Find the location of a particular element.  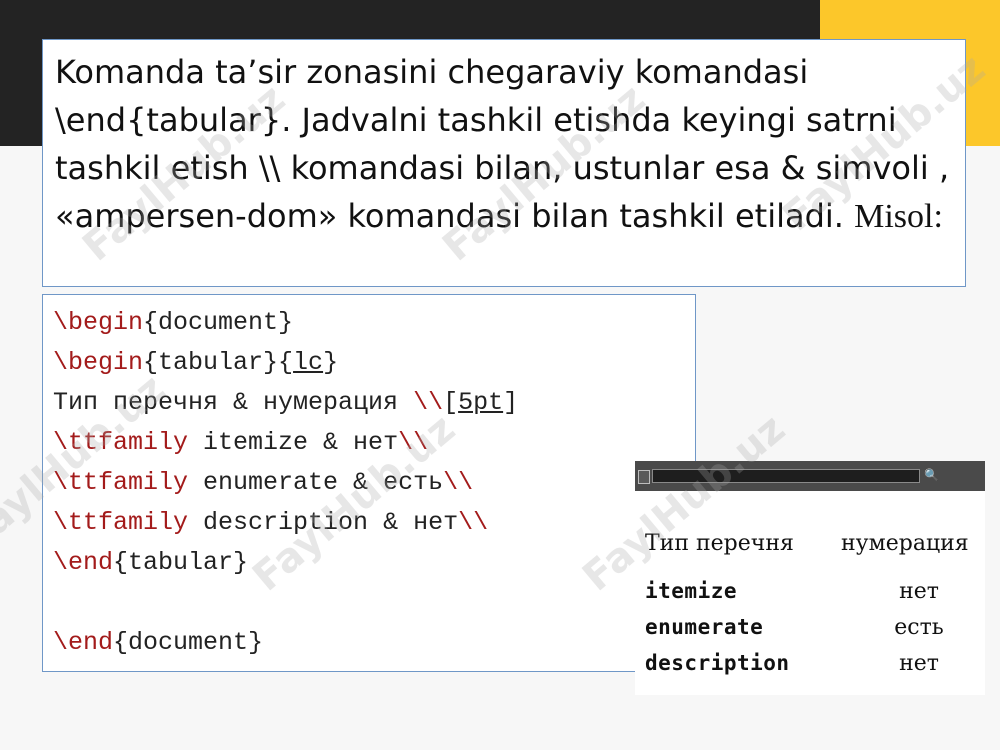

code-line-6: \ttfamily description & нет\\ is located at coordinates (369, 523).